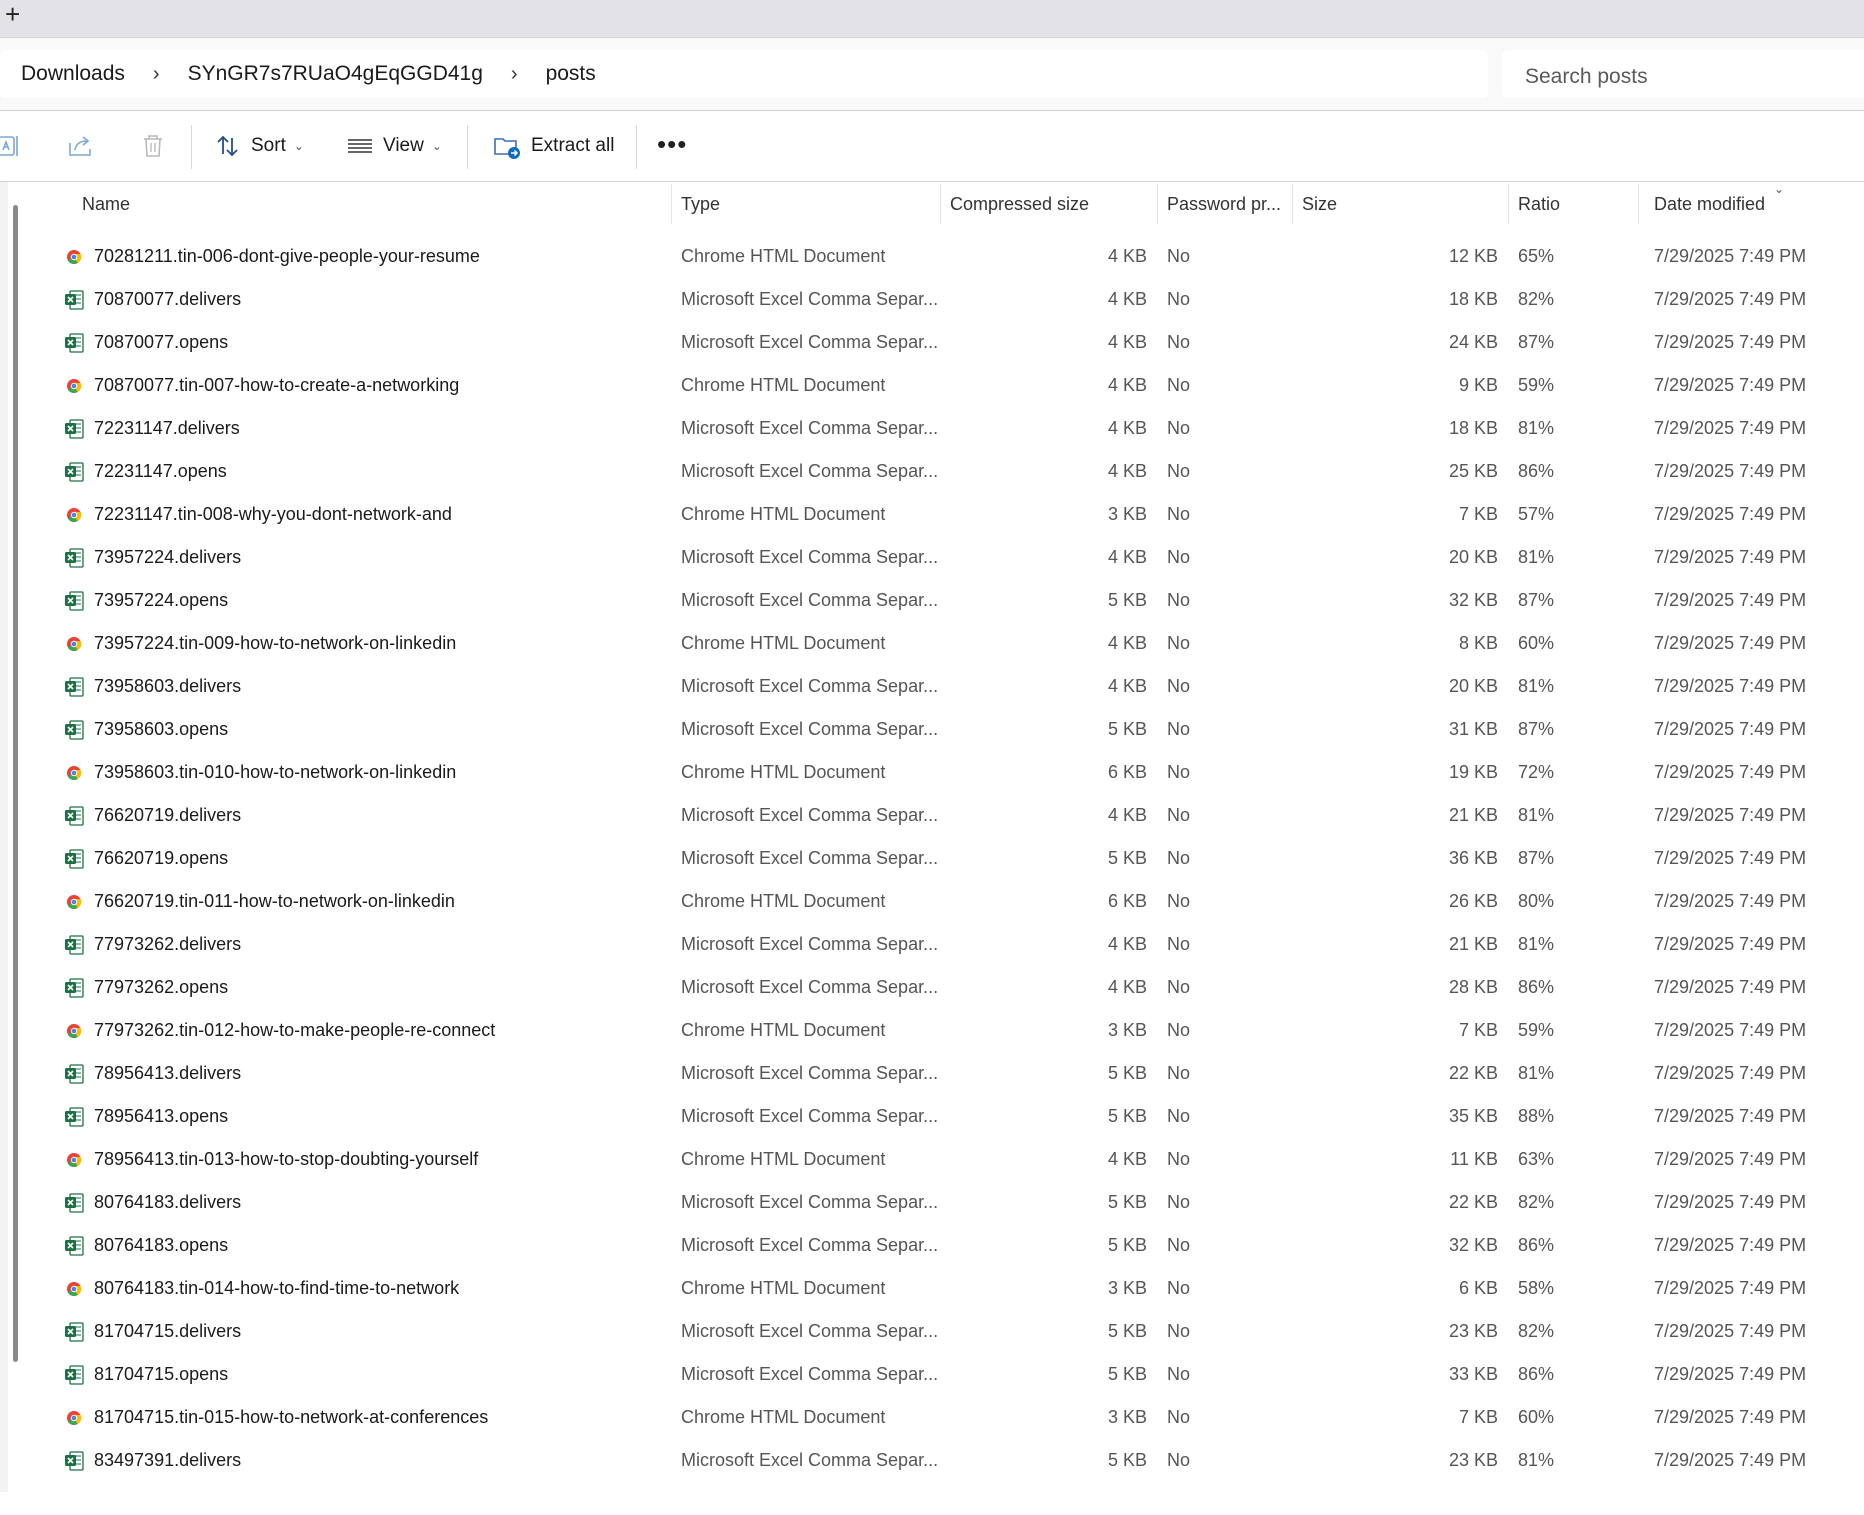 The width and height of the screenshot is (1864, 1515). Describe the element at coordinates (1473, 428) in the screenshot. I see `file-size: 18 KB` at that location.